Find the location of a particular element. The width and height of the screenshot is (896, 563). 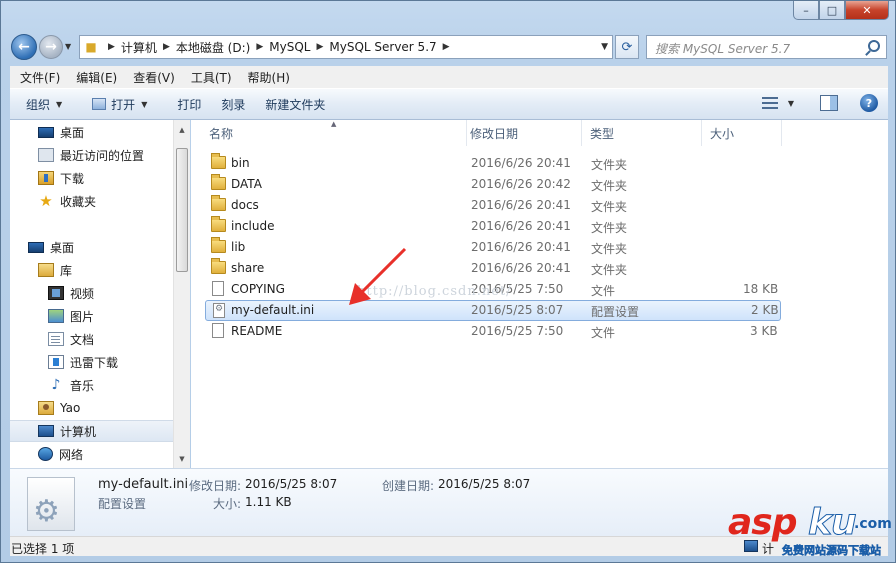

nav-item-downloads: 下载 is located at coordinates (91, 178).